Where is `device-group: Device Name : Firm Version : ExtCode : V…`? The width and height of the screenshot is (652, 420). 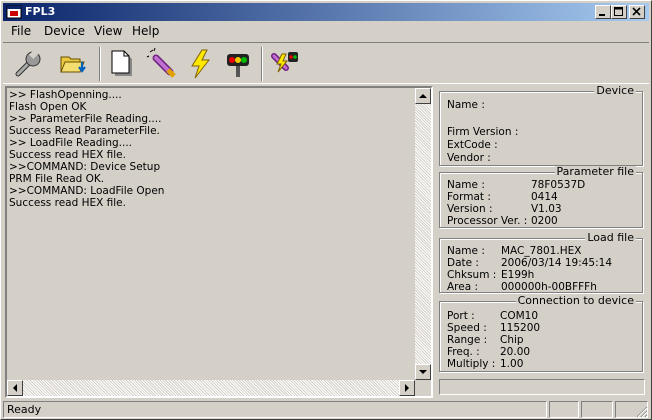 device-group: Device Name : Firm Version : ExtCode : V… is located at coordinates (541, 125).